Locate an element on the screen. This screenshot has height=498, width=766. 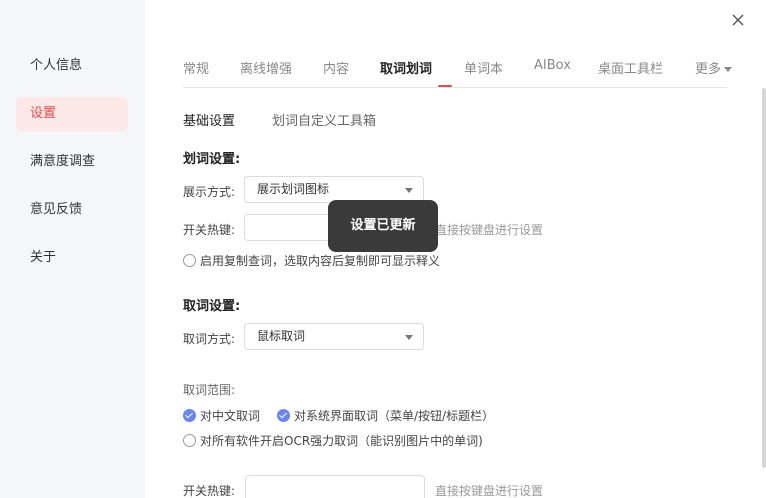
copy-lookup-checkbox is located at coordinates (189, 260).